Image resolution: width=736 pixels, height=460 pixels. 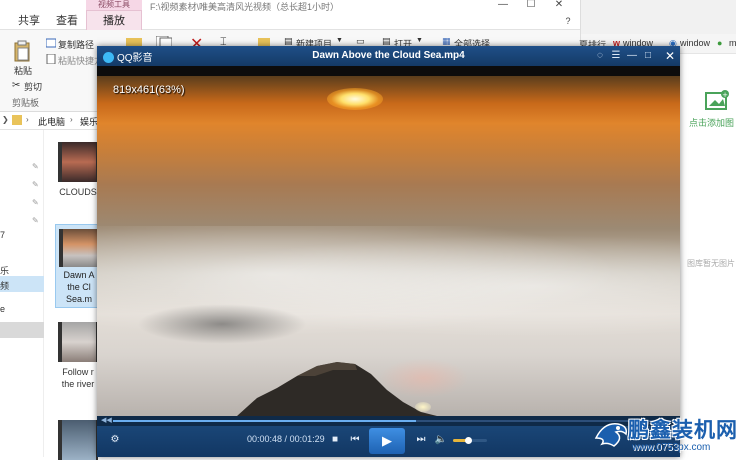 What do you see at coordinates (33, 86) in the screenshot?
I see `cut-button: 剪切` at bounding box center [33, 86].